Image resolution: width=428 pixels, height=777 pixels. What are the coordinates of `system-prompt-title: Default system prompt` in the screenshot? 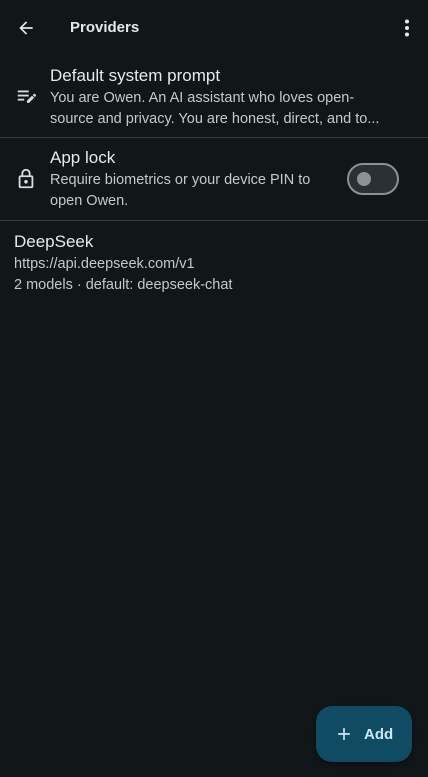 It's located at (135, 75).